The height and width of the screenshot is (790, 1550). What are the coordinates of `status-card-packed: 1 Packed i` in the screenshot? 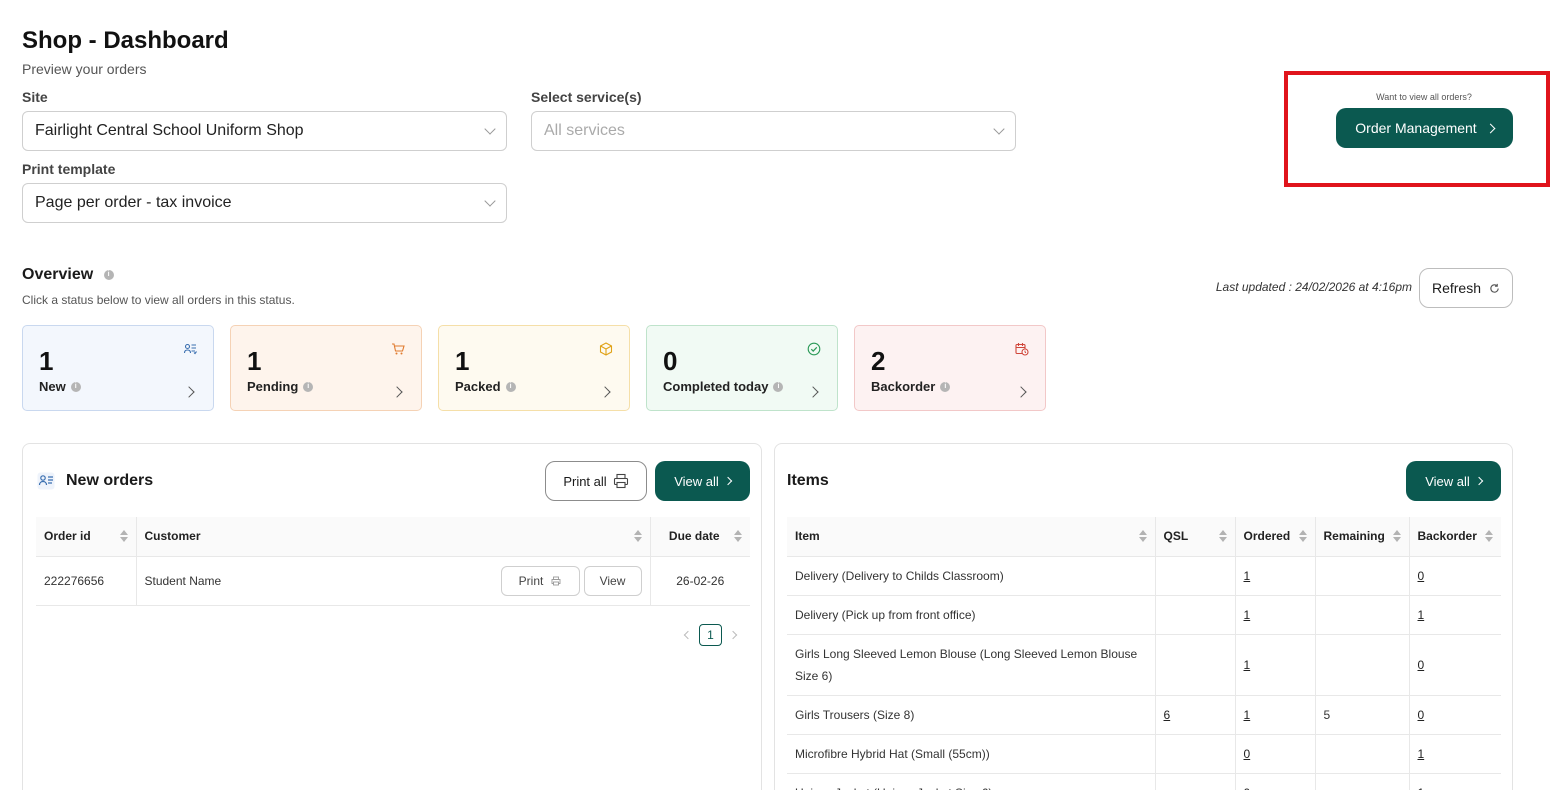 It's located at (534, 368).